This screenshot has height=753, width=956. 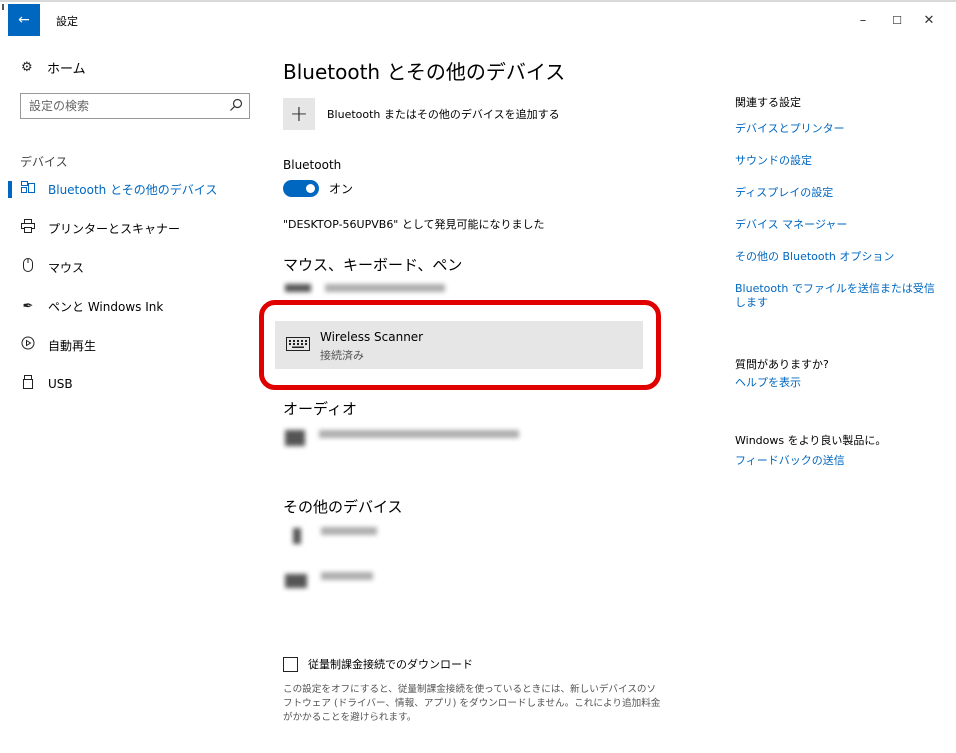 I want to click on section-heading-input: マウス、キーボード、ペン, so click(x=373, y=265).